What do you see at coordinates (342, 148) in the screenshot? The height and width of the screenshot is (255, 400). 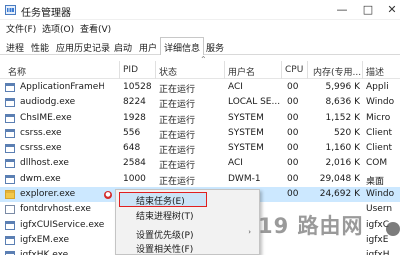 I see `cell-memory: 1,160 K` at bounding box center [342, 148].